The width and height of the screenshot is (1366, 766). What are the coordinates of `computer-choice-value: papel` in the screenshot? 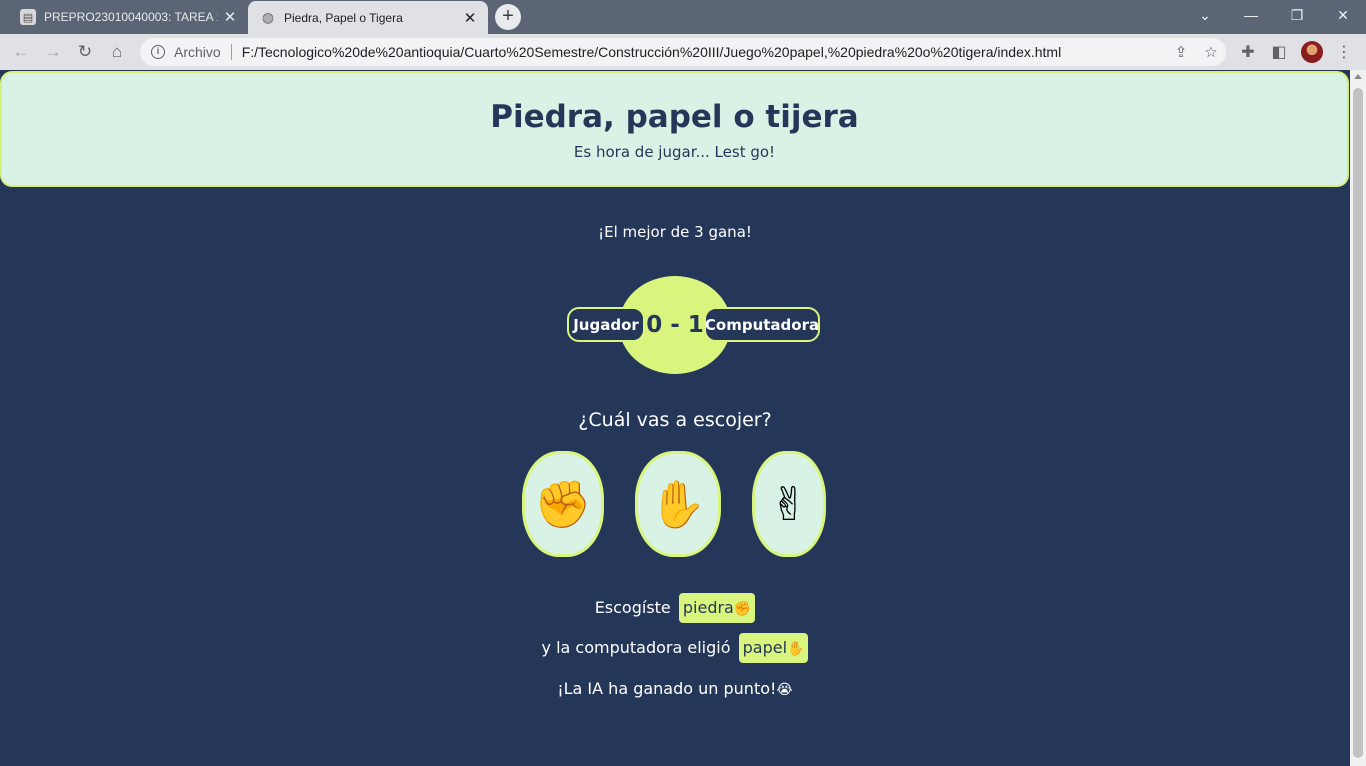 It's located at (765, 647).